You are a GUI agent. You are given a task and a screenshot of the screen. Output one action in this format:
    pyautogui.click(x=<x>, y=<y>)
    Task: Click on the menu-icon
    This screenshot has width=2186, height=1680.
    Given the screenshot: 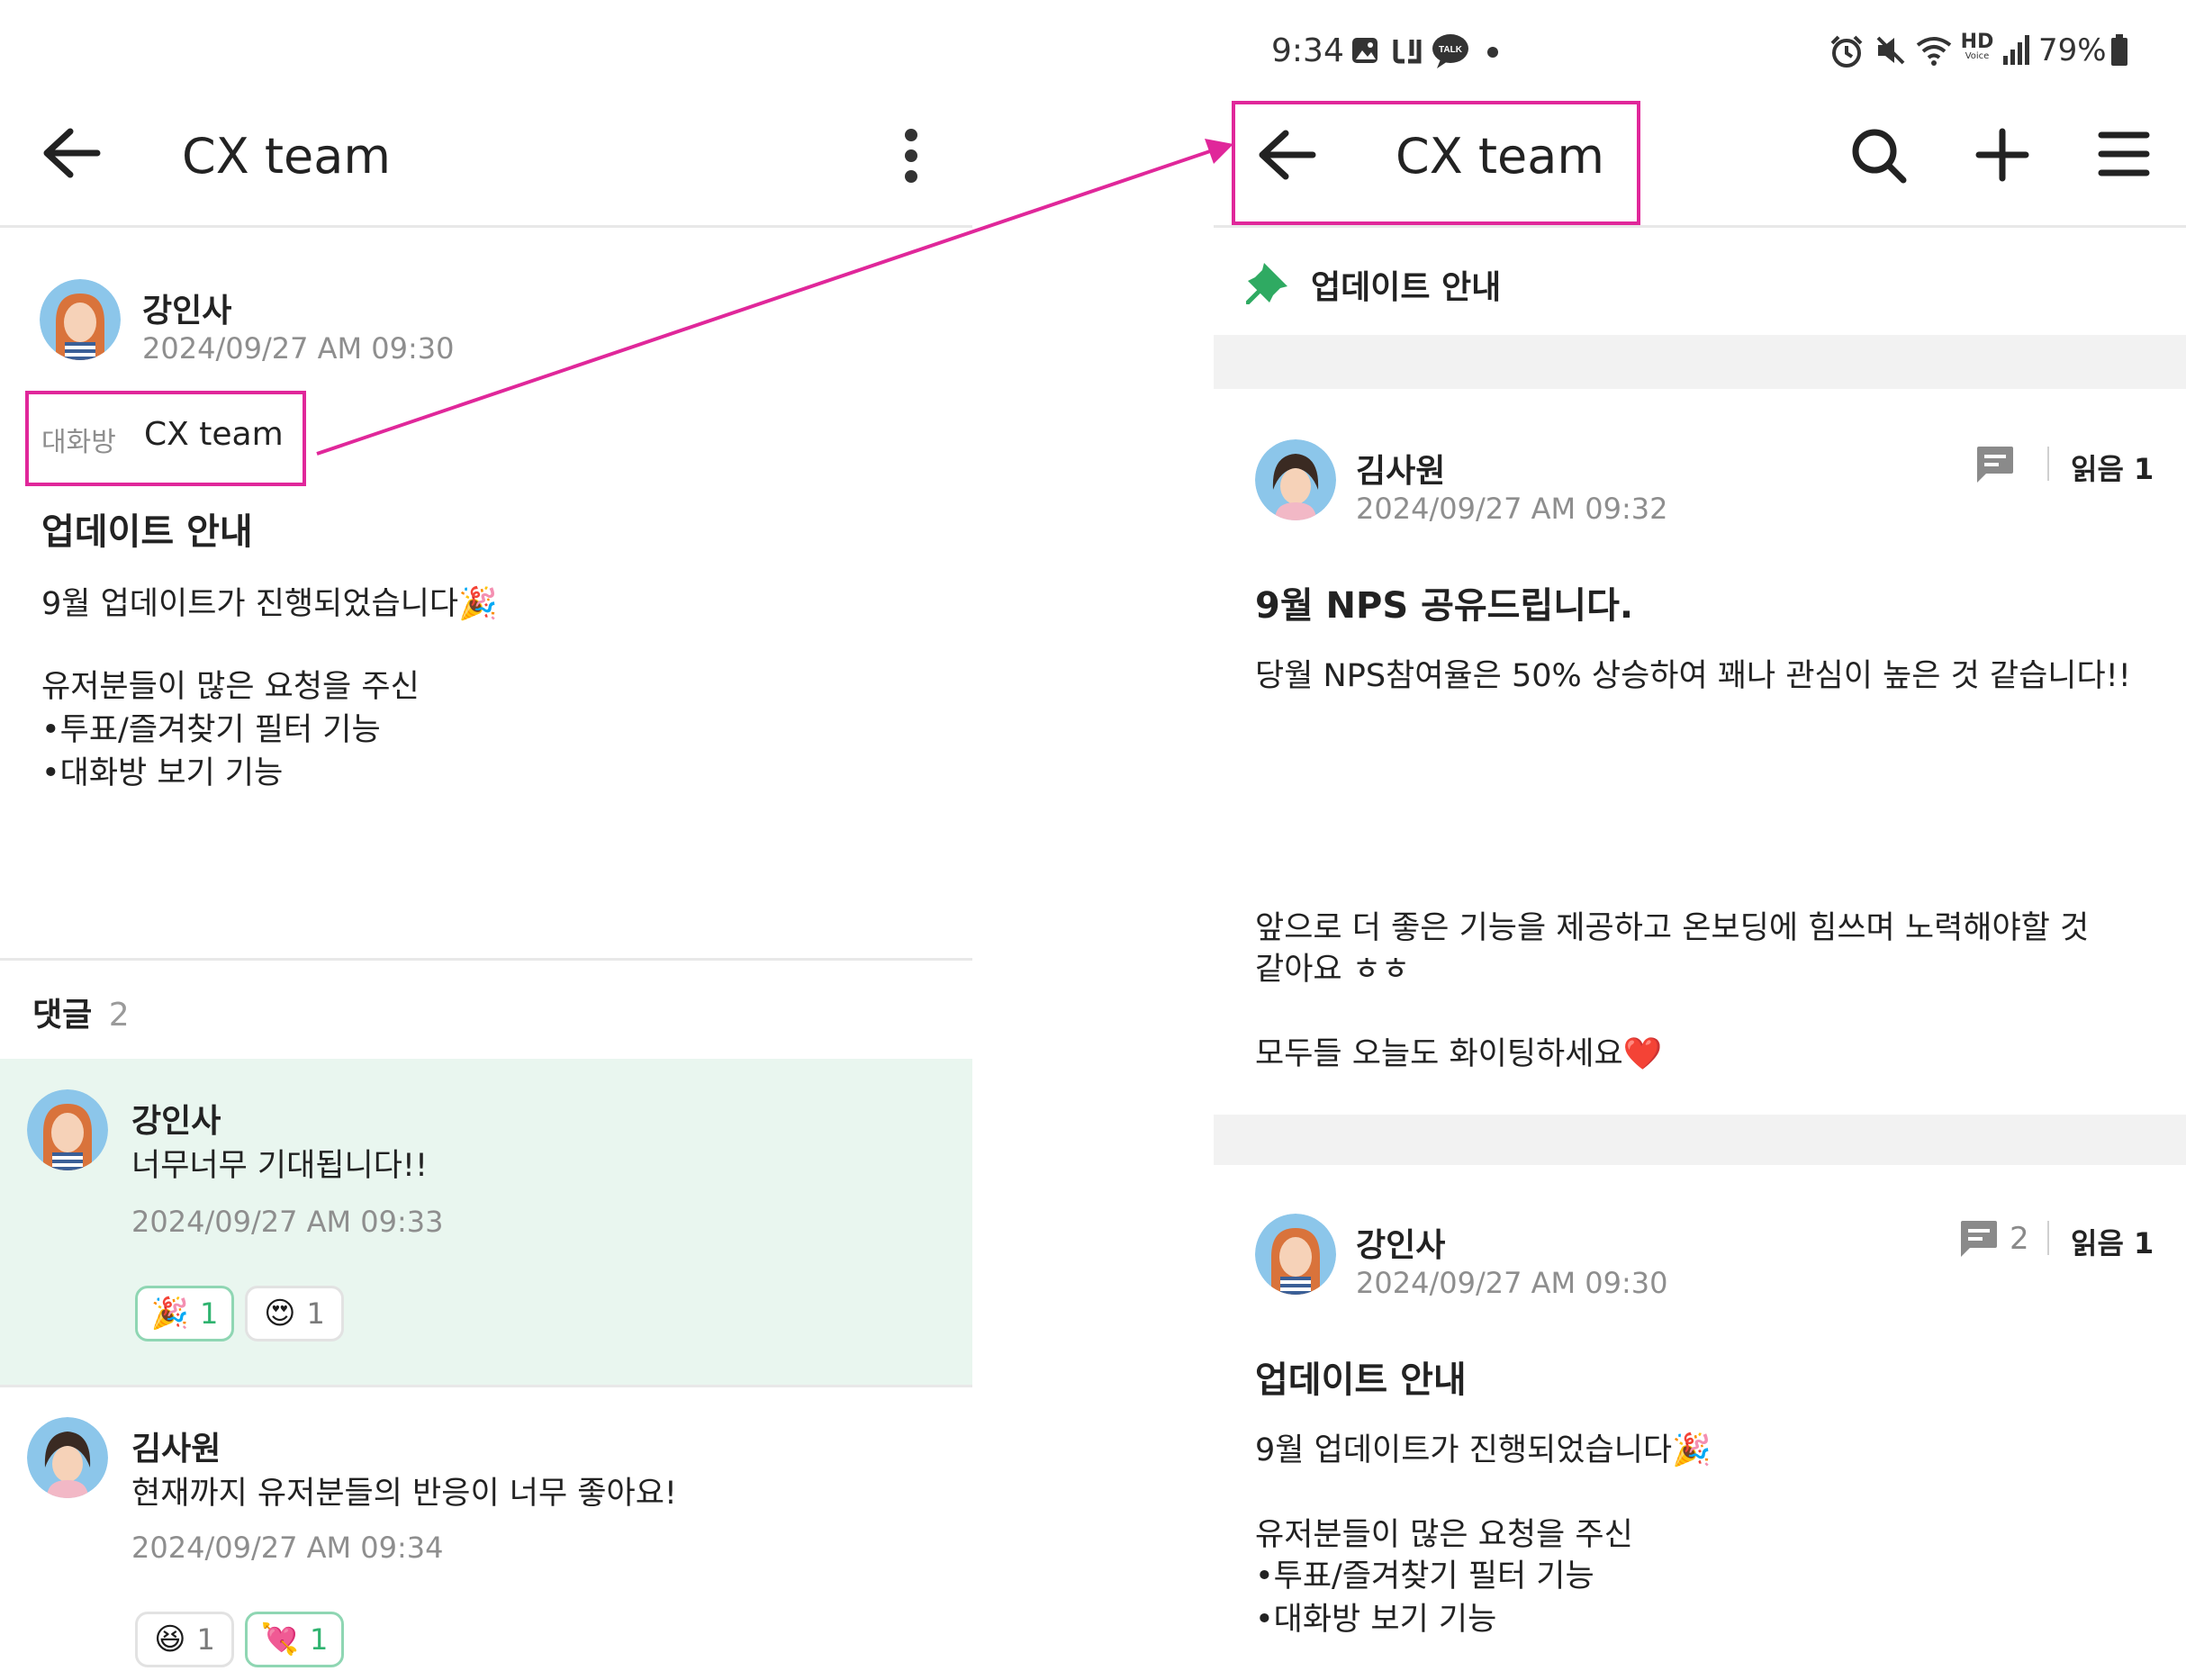 What is the action you would take?
    pyautogui.click(x=2124, y=154)
    